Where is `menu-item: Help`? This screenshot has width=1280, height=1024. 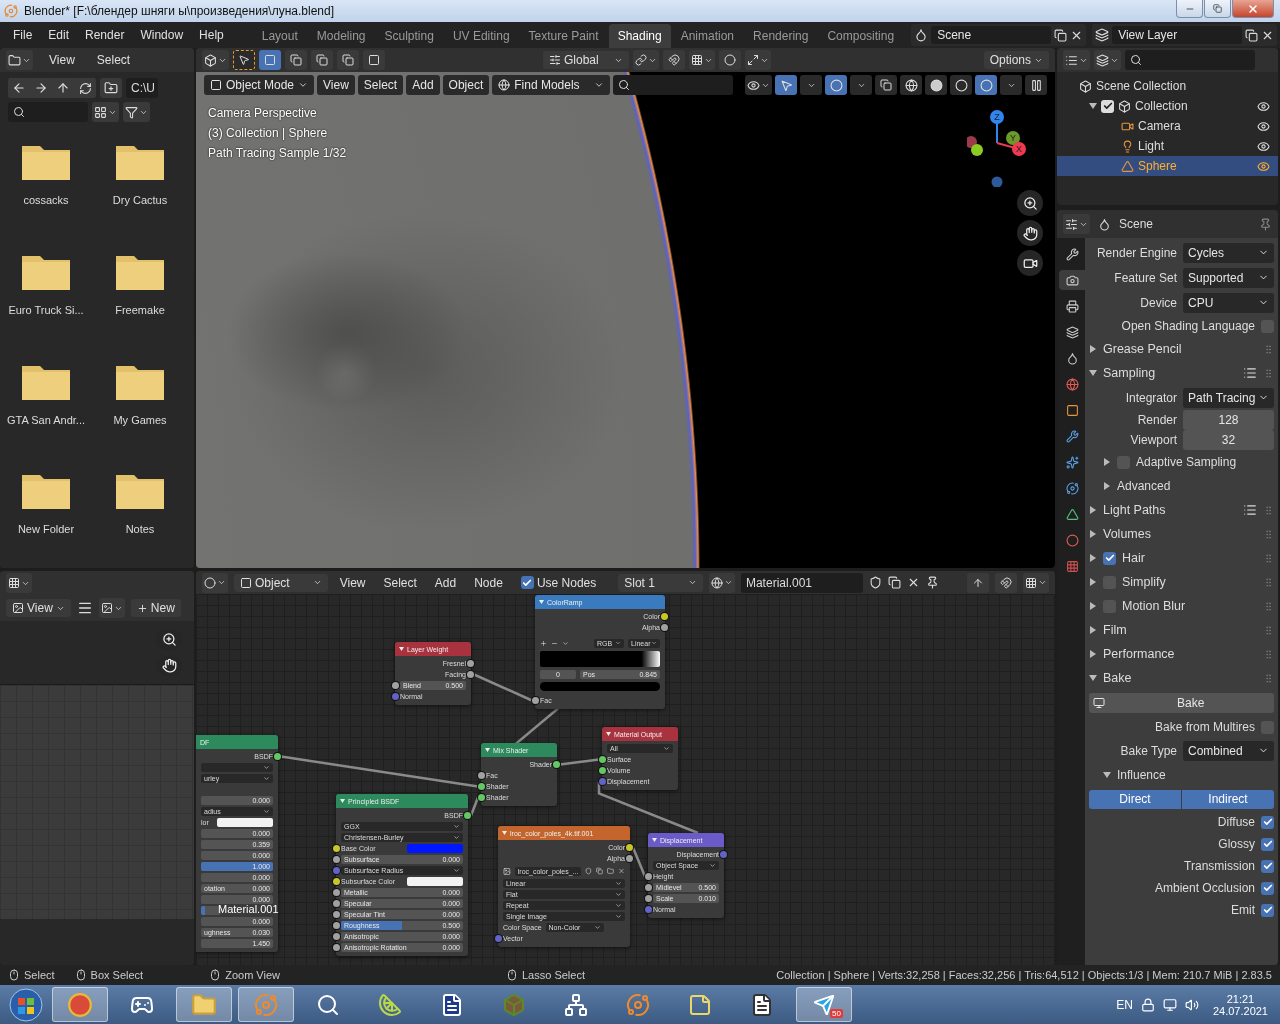
menu-item: Help is located at coordinates (211, 35).